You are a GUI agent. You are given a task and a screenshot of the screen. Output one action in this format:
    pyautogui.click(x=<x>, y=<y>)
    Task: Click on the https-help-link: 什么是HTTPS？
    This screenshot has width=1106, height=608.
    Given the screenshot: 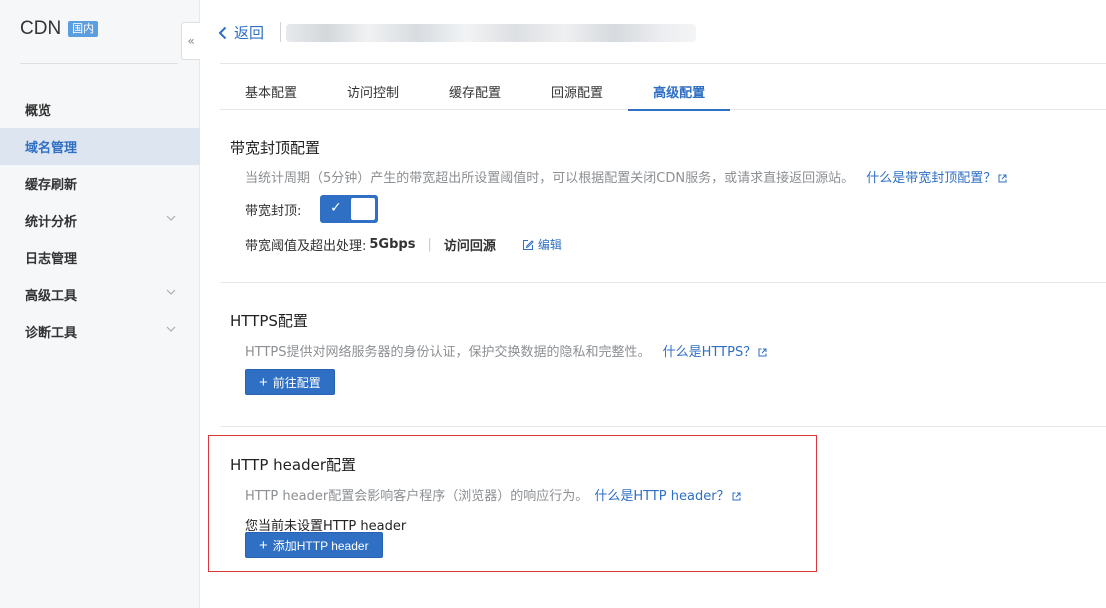 What is the action you would take?
    pyautogui.click(x=715, y=352)
    